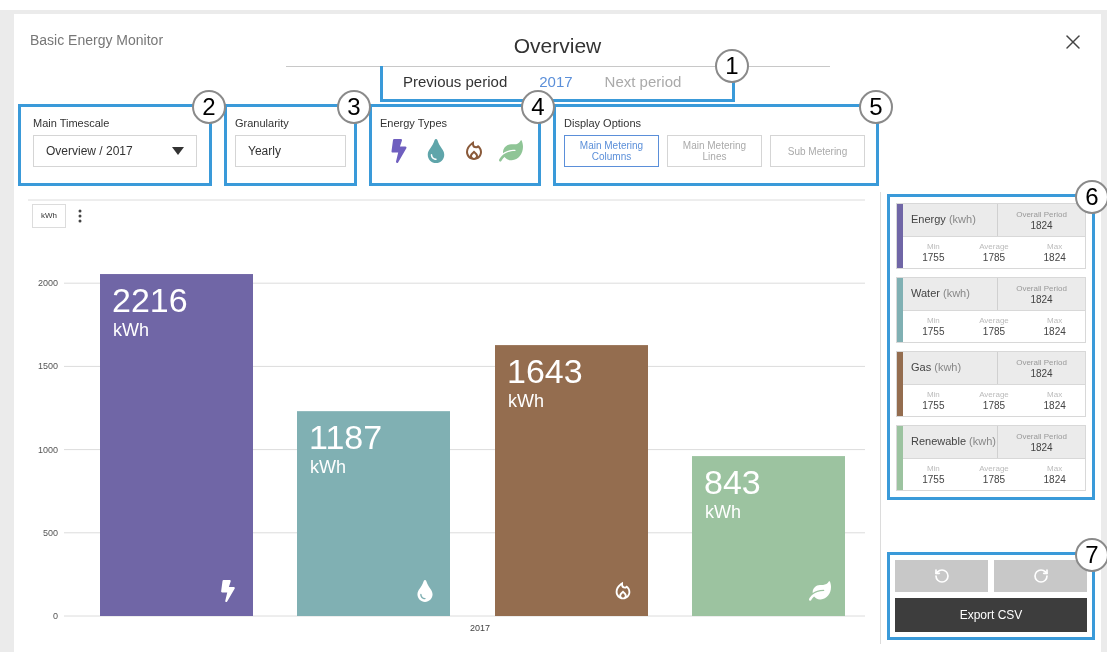  Describe the element at coordinates (1040, 575) in the screenshot. I see `redo-icon` at that location.